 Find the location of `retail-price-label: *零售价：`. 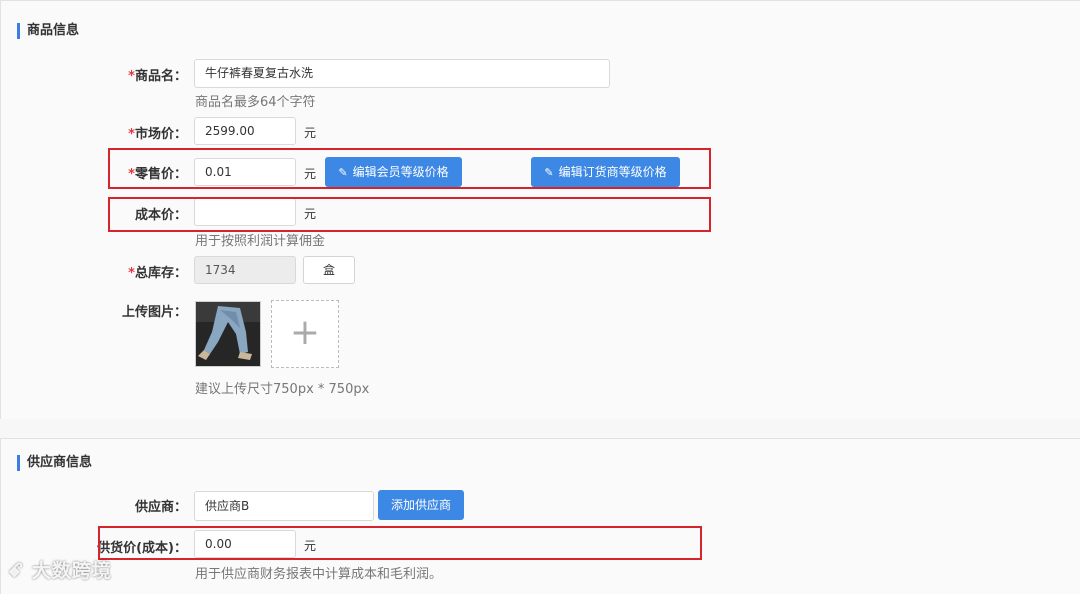

retail-price-label: *零售价： is located at coordinates (157, 174).